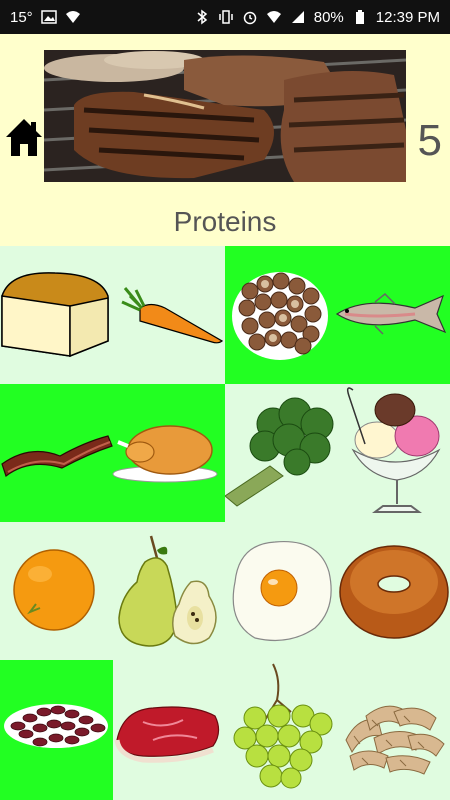 The width and height of the screenshot is (450, 800). I want to click on home-button, so click(24, 137).